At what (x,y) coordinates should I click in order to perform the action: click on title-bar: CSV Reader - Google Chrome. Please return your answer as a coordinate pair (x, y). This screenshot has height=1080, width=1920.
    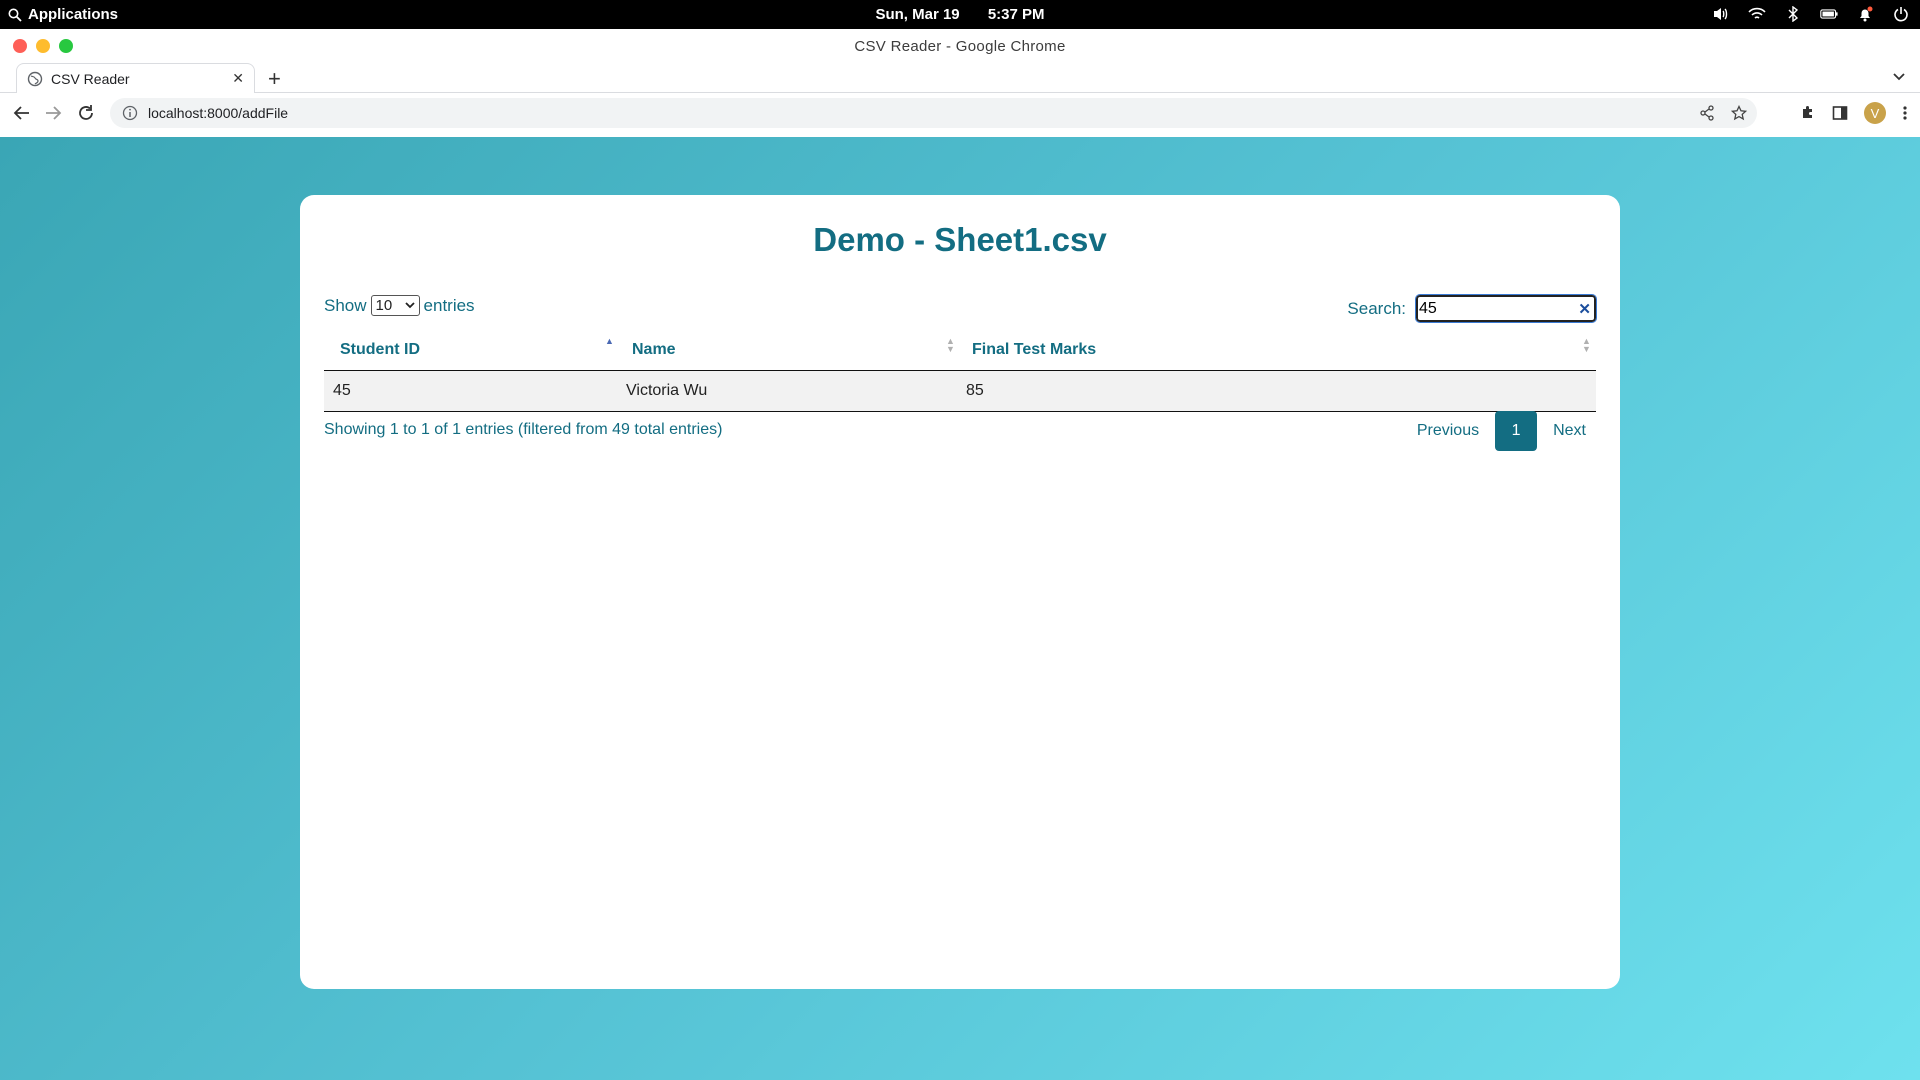
    Looking at the image, I should click on (960, 46).